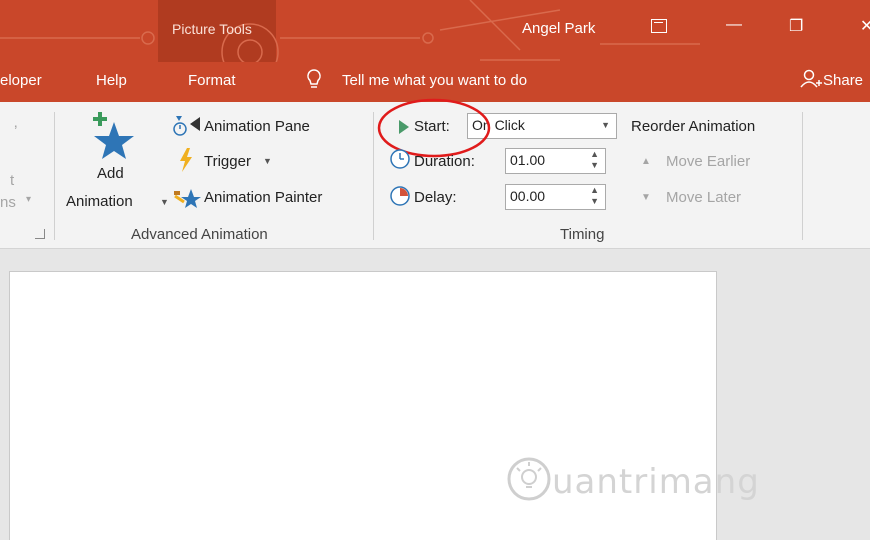 Image resolution: width=870 pixels, height=540 pixels. What do you see at coordinates (435, 197) in the screenshot?
I see `delay-label: Delay:` at bounding box center [435, 197].